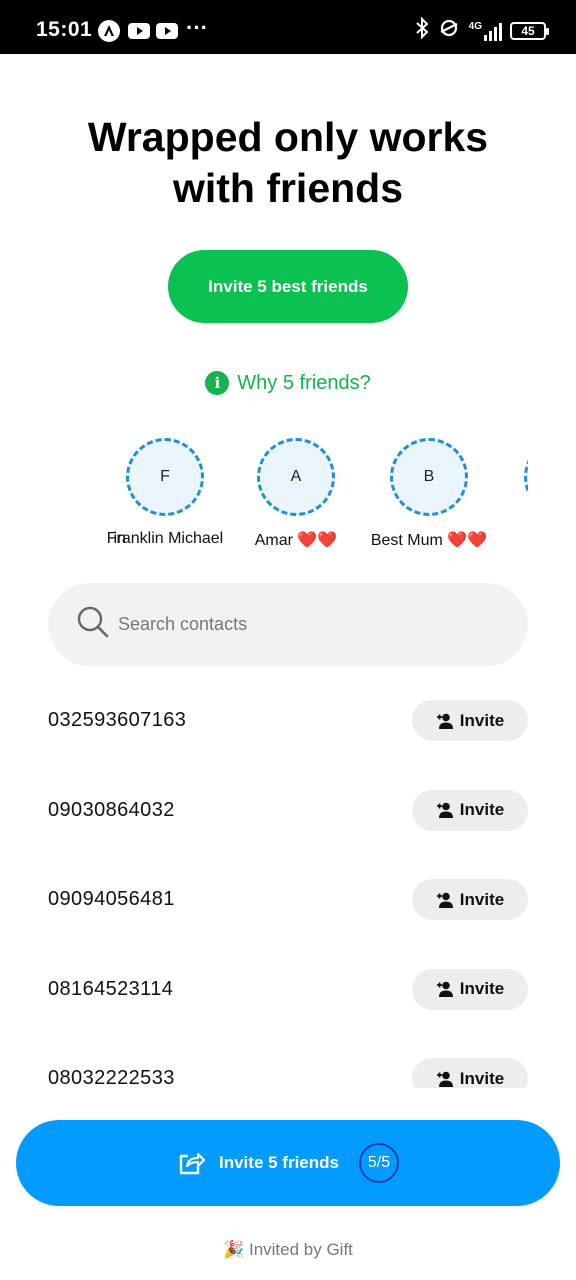 The height and width of the screenshot is (1280, 576). Describe the element at coordinates (109, 31) in the screenshot. I see `circle-a-icon` at that location.